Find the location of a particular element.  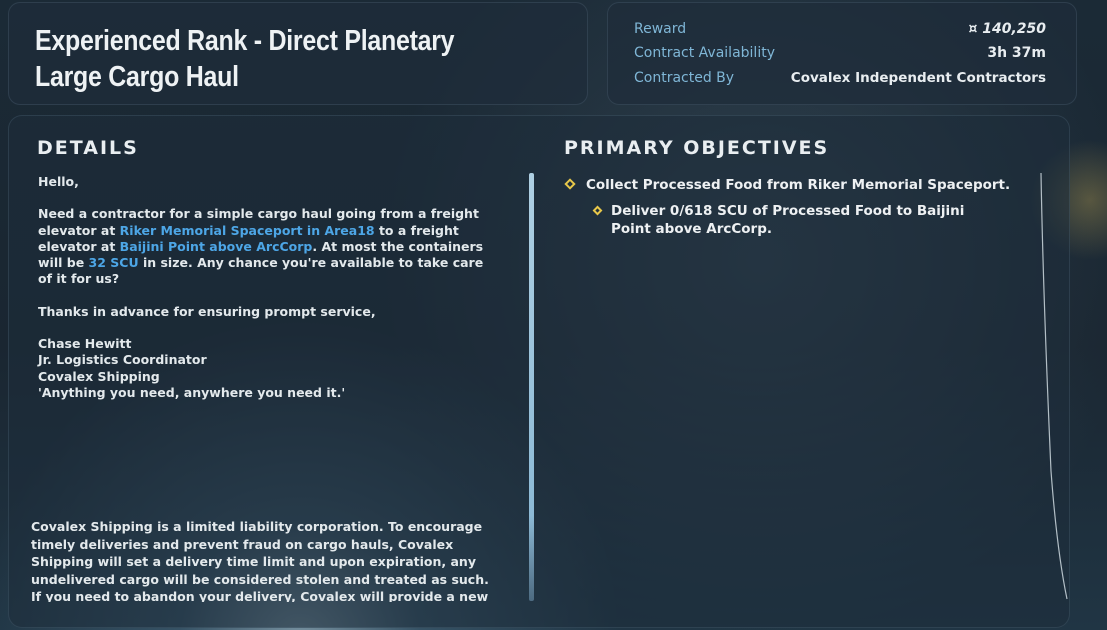

contracted-by-label: Contracted By is located at coordinates (684, 78).